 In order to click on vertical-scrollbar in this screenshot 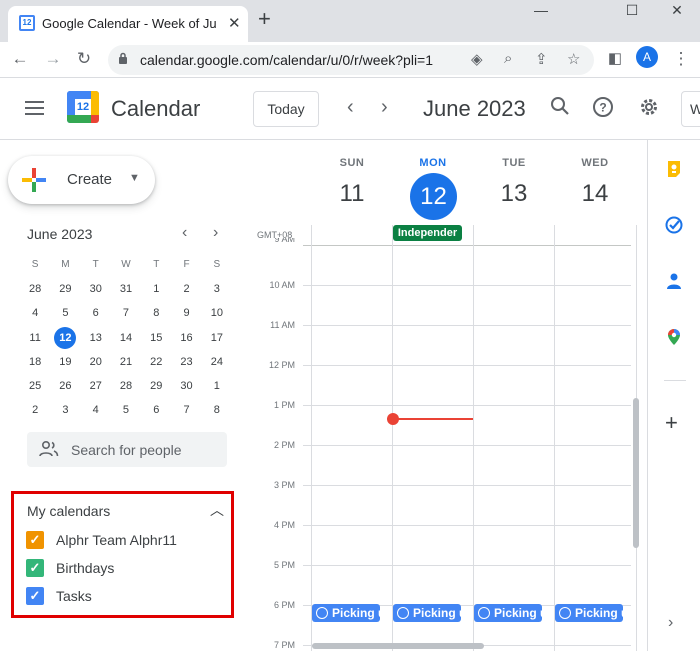, I will do `click(636, 473)`.